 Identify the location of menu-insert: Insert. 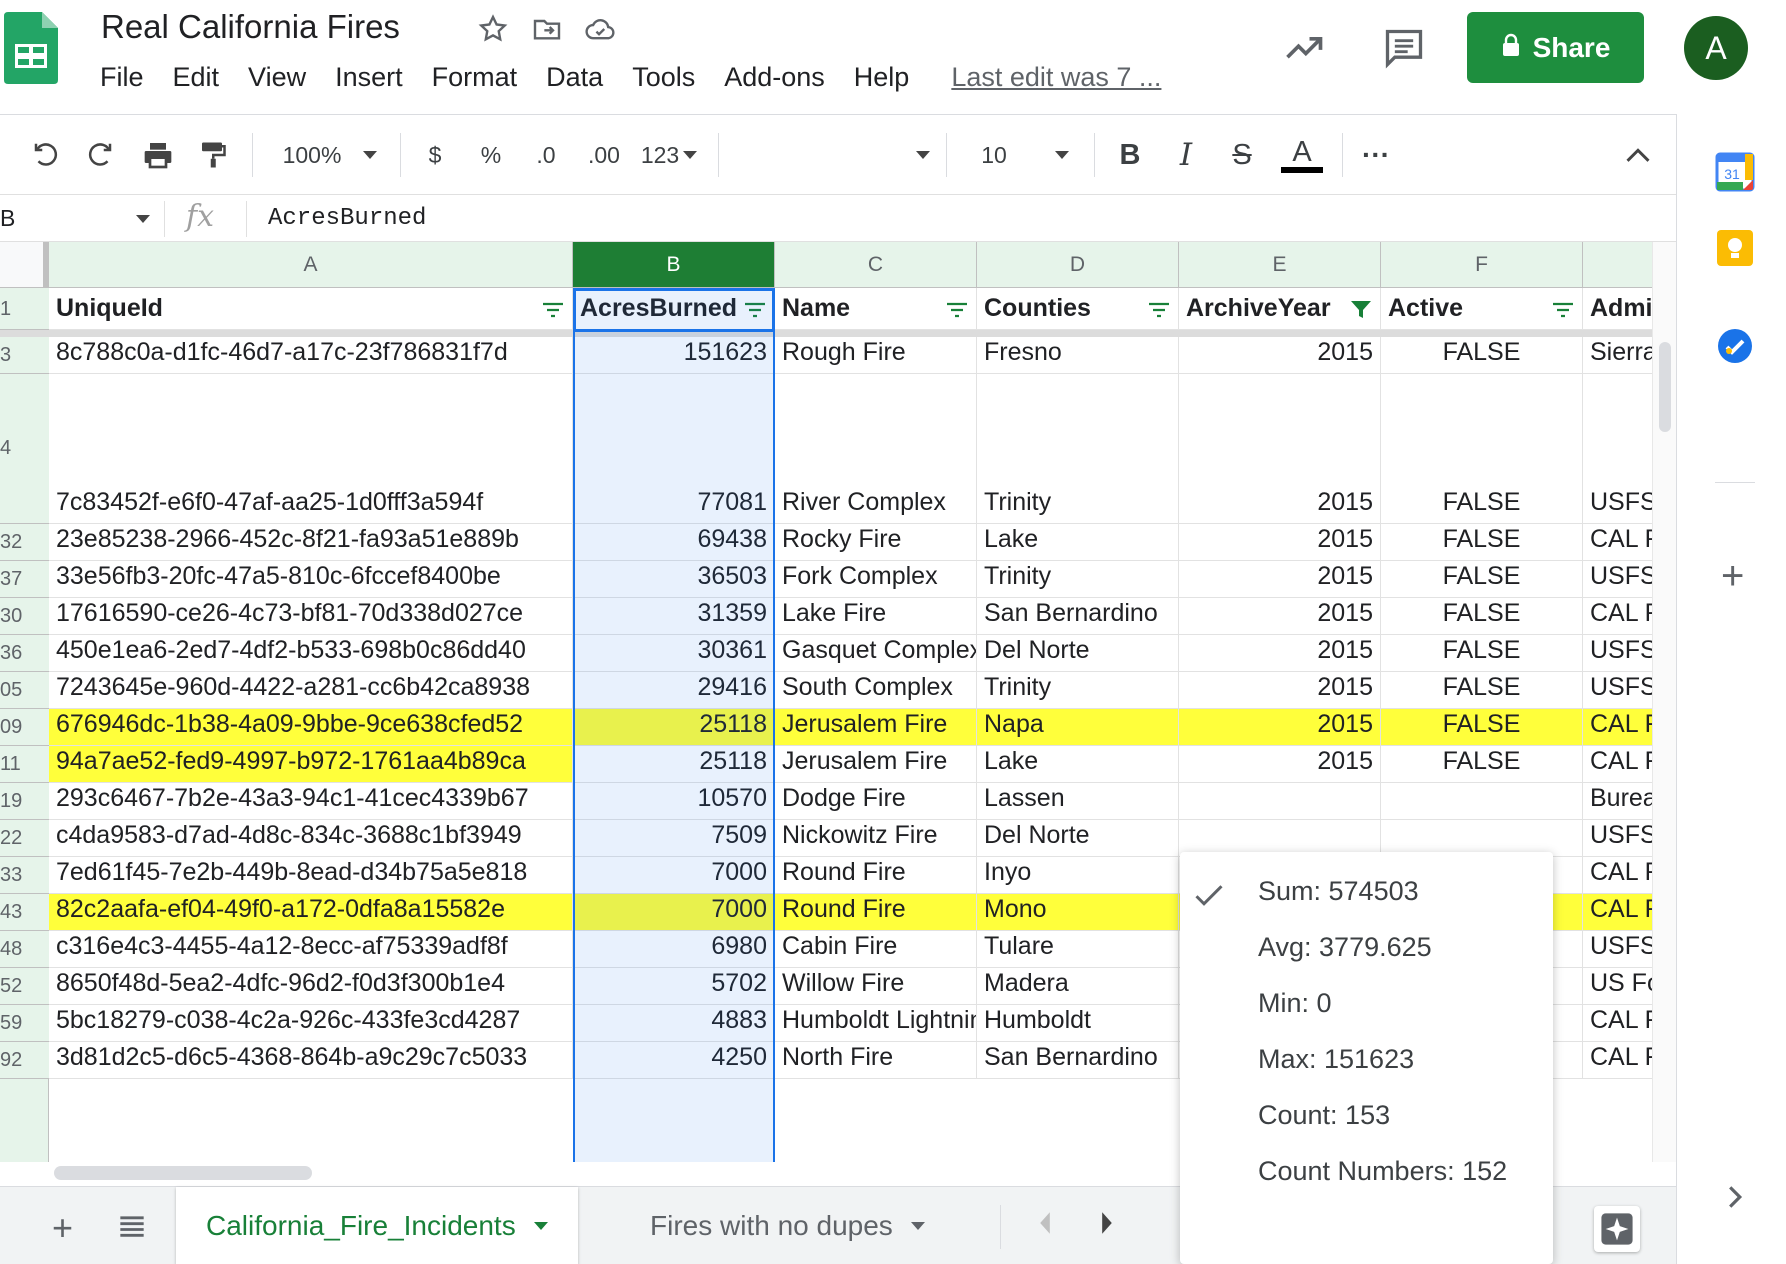
(369, 77).